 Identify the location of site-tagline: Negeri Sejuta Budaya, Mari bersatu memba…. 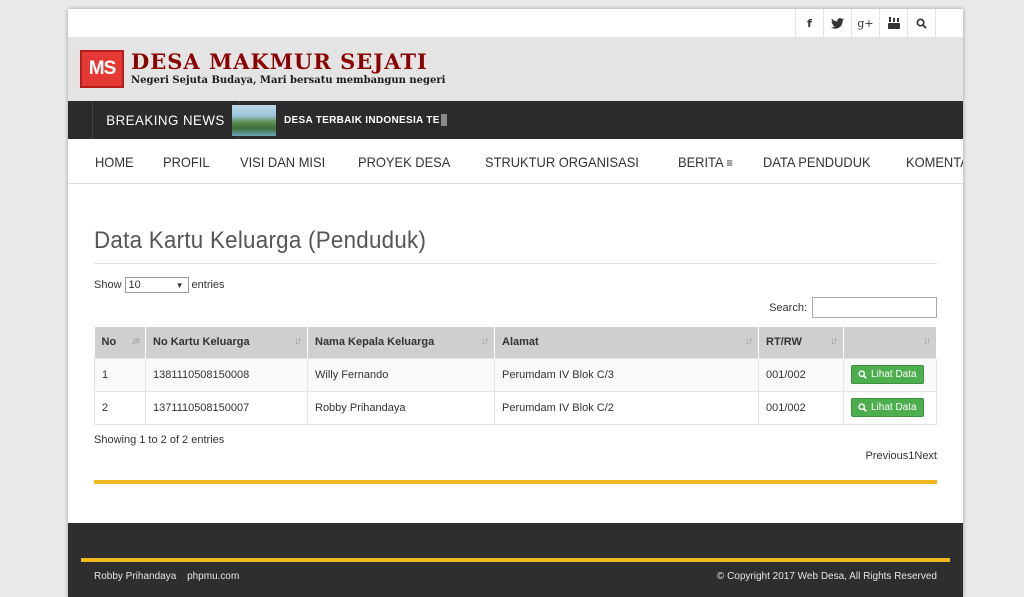
(288, 80).